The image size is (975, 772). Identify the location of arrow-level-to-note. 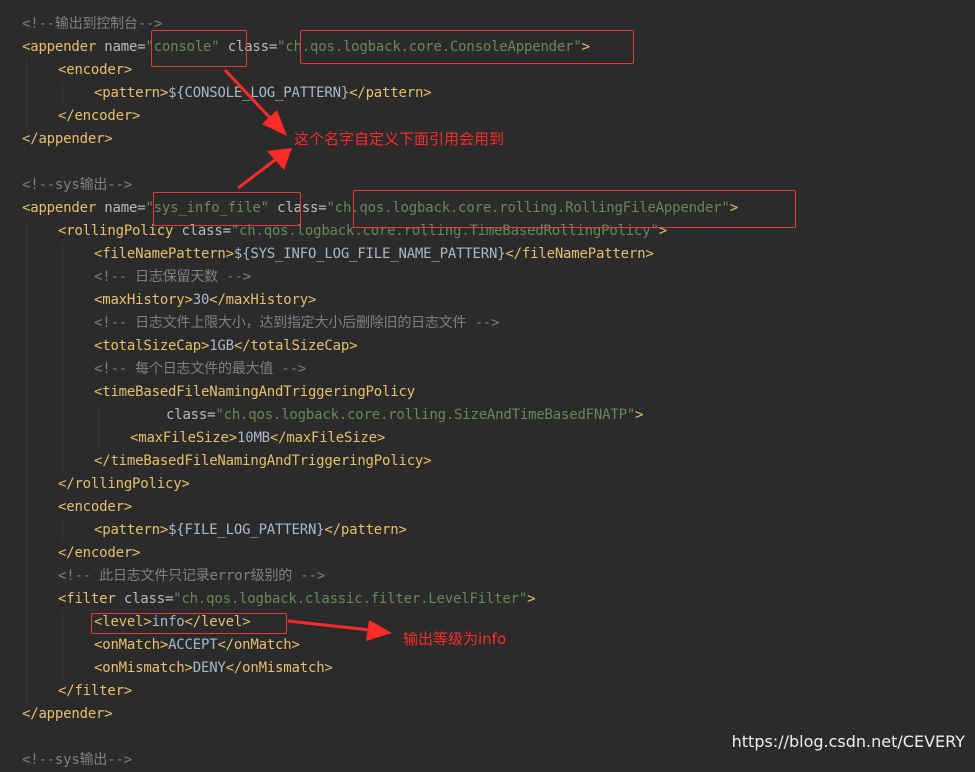
(339, 630).